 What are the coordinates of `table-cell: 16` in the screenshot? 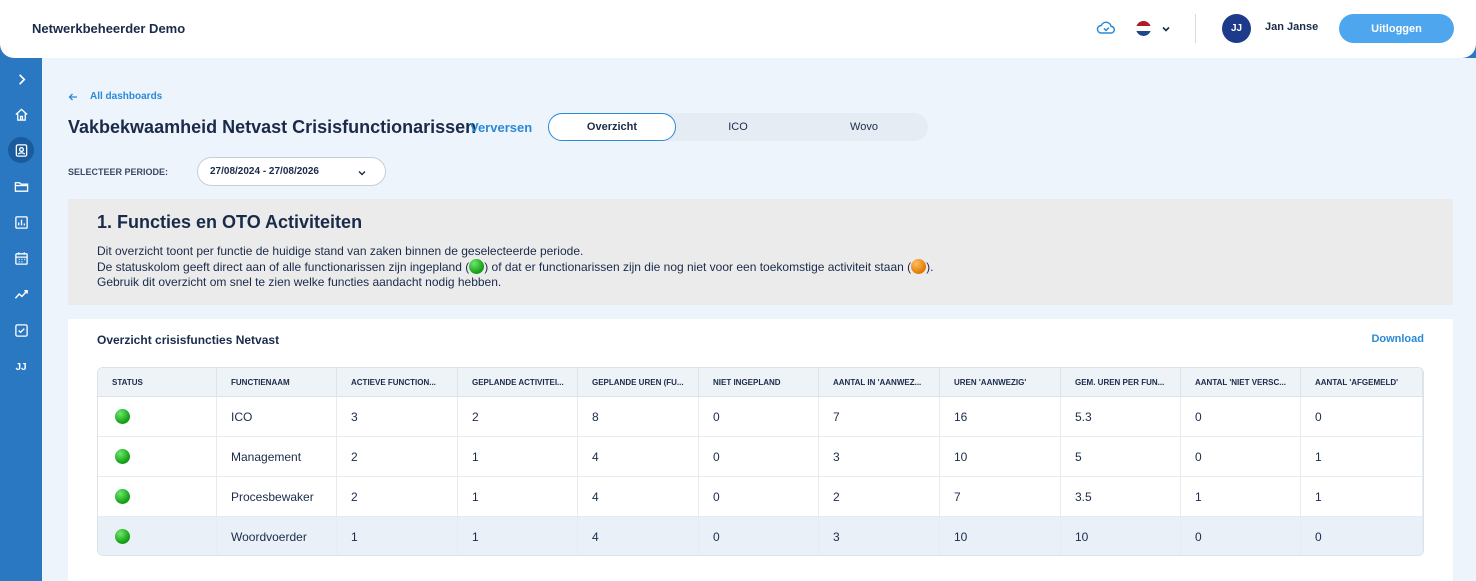 It's located at (1000, 416).